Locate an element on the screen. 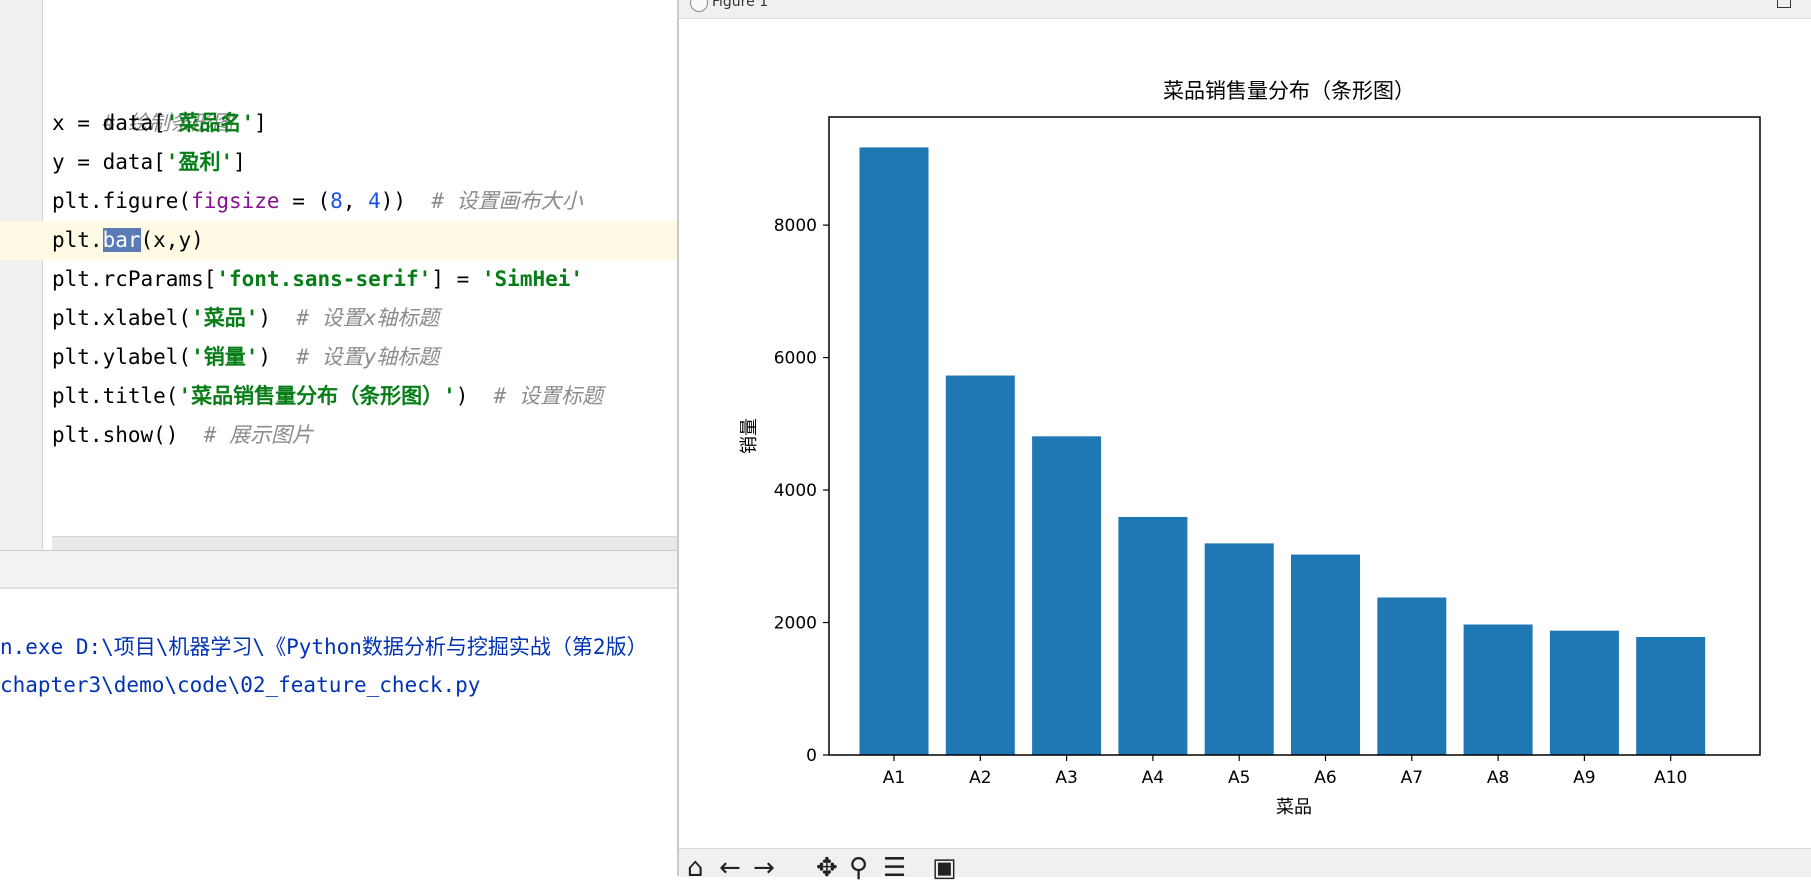  x-tick-label: A9 is located at coordinates (1584, 778).